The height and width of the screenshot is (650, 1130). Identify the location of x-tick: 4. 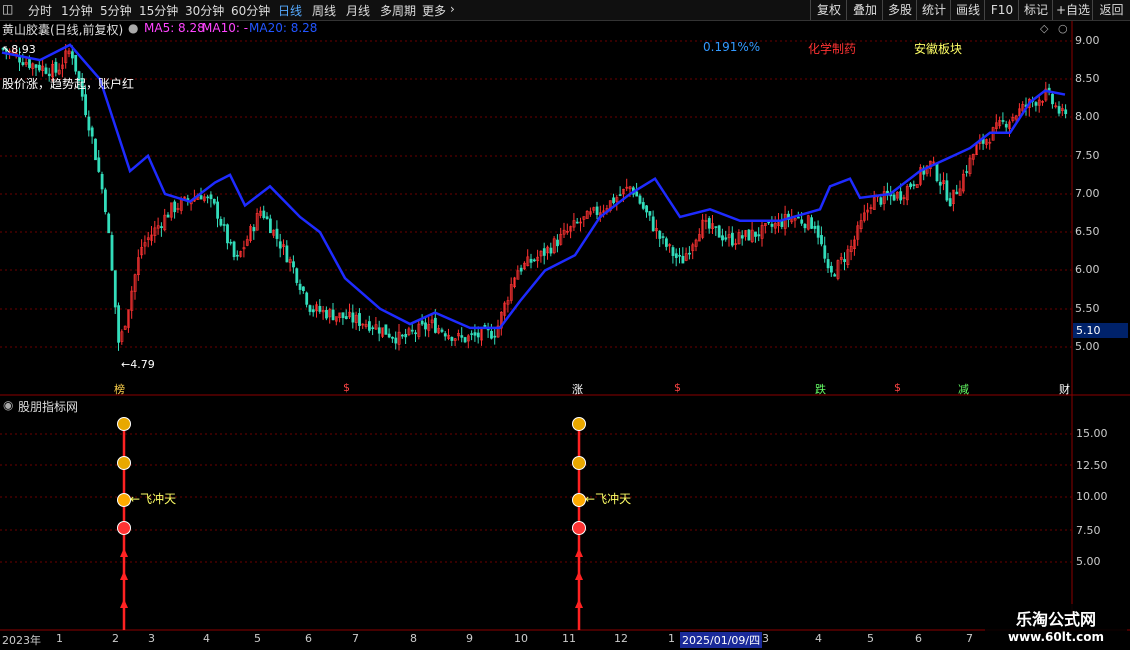
(818, 638).